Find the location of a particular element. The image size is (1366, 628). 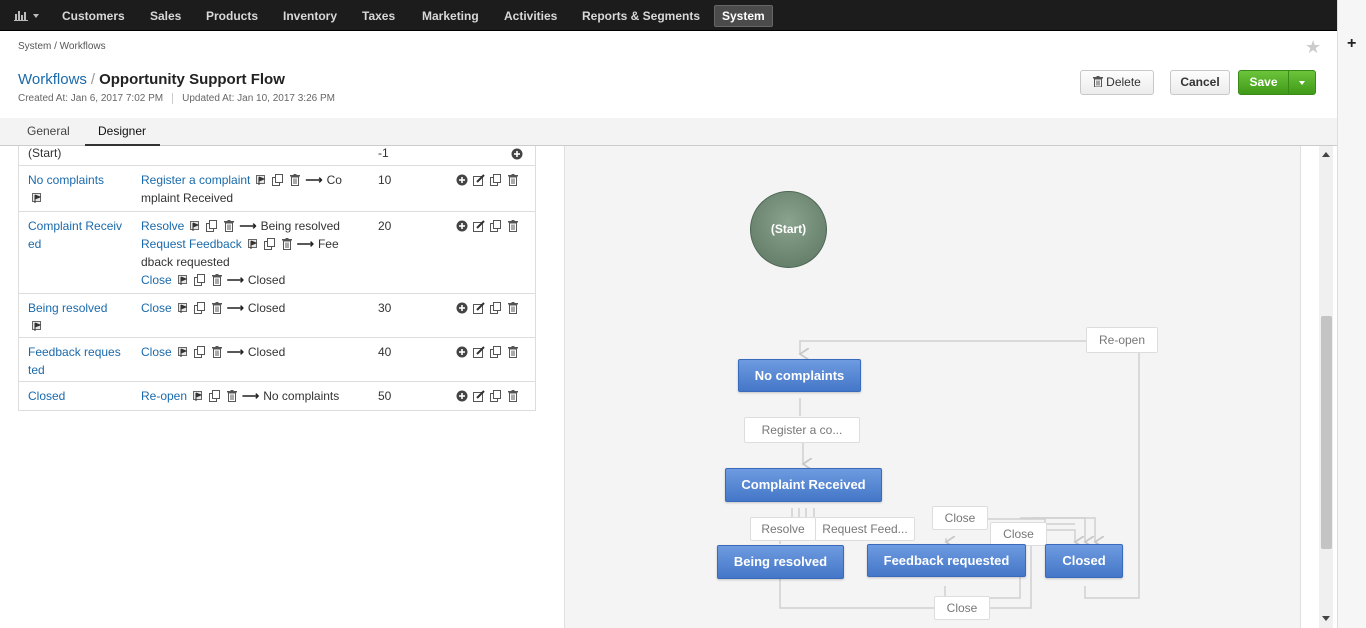

label-close-2: Close is located at coordinates (1018, 534).